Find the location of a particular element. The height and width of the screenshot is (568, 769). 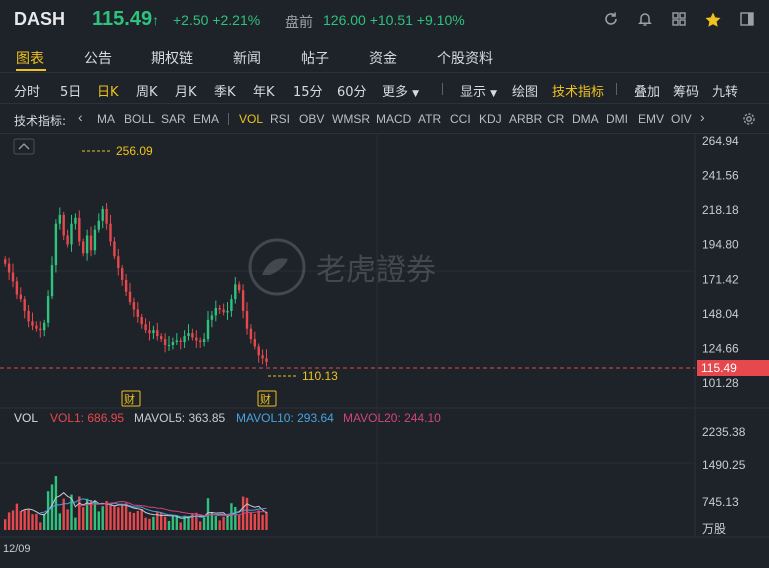

star-icon is located at coordinates (713, 20).